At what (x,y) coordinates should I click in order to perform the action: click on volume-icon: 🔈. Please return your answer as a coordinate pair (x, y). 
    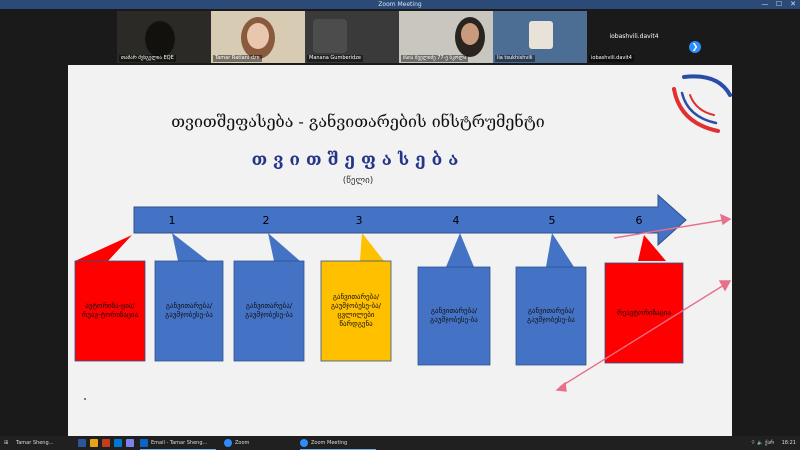
    Looking at the image, I should click on (760, 443).